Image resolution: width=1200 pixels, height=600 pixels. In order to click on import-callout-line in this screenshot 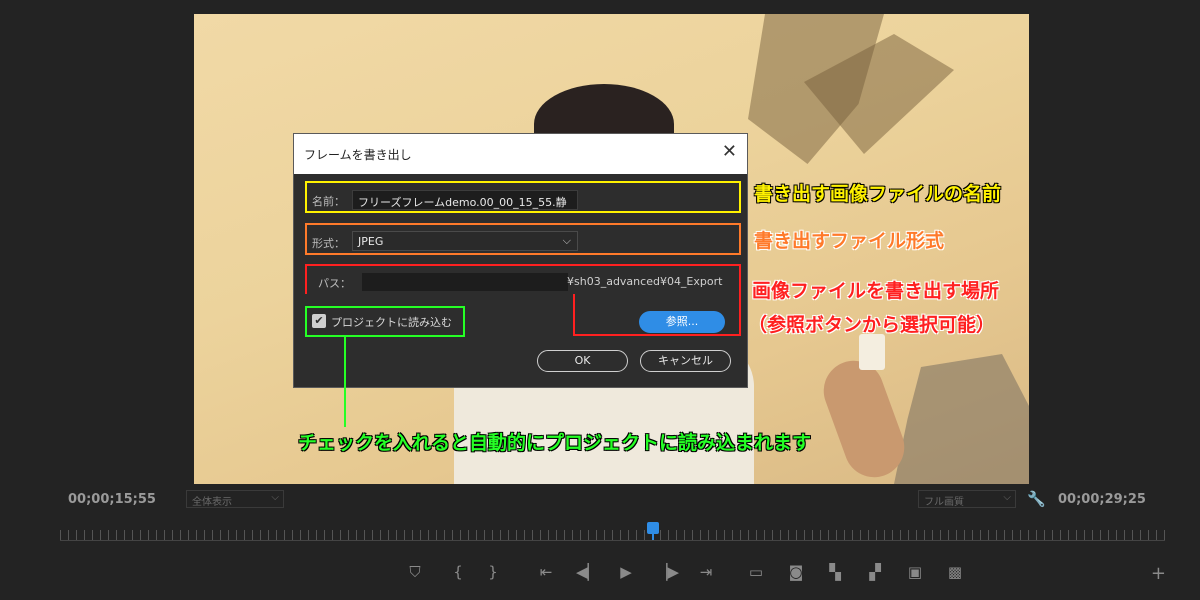, I will do `click(345, 382)`.